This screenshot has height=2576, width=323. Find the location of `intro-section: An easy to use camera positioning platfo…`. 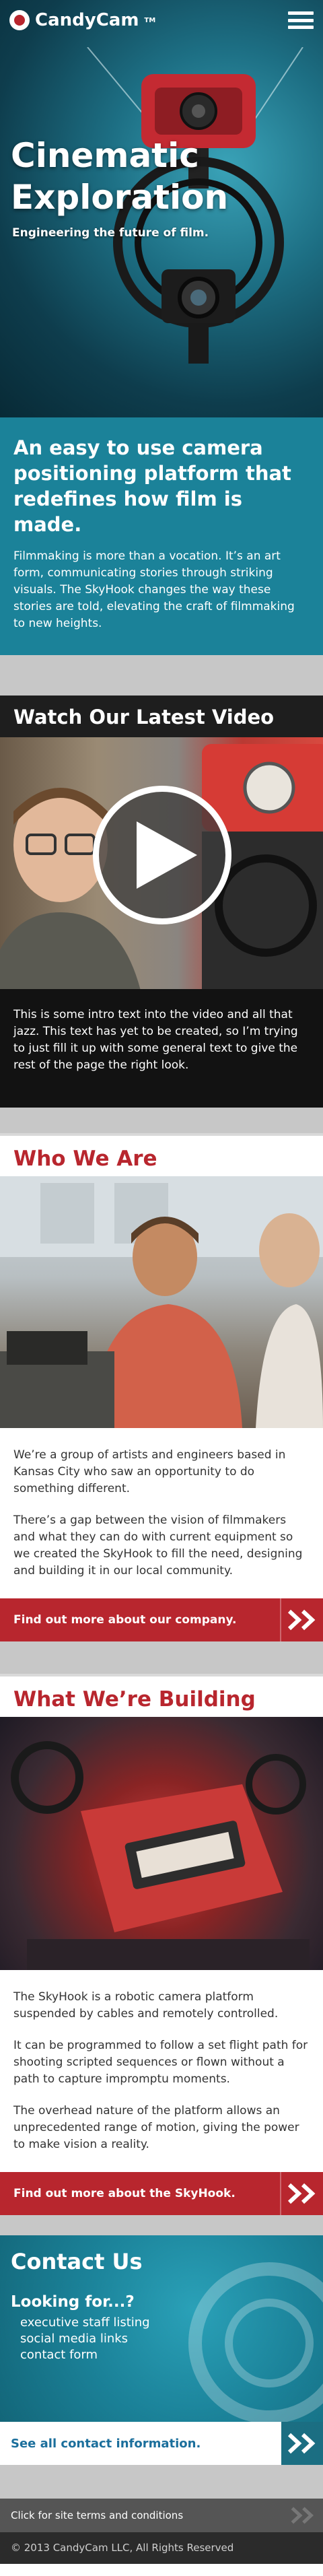

intro-section: An easy to use camera positioning platfo… is located at coordinates (161, 536).